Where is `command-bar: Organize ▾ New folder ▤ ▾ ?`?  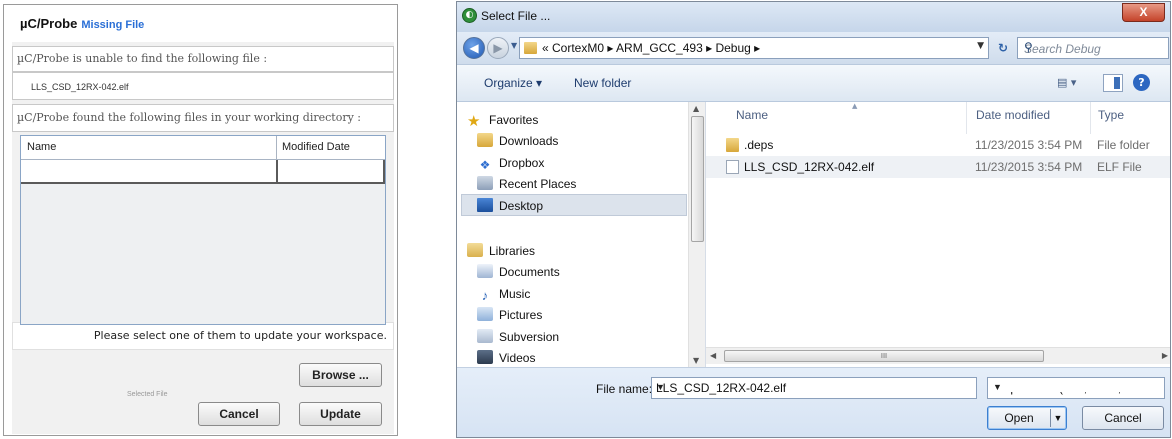
command-bar: Organize ▾ New folder ▤ ▾ ? is located at coordinates (813, 83).